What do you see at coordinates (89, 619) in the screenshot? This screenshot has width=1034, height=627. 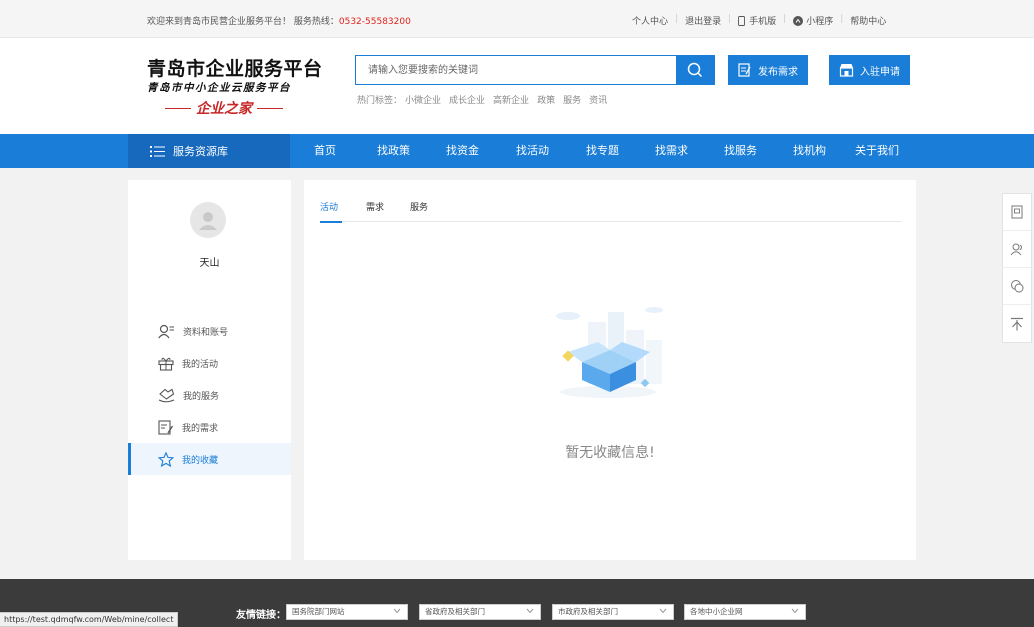 I see `browser-status-url: https://test.qdmqfw.com/Web/mine/collect` at bounding box center [89, 619].